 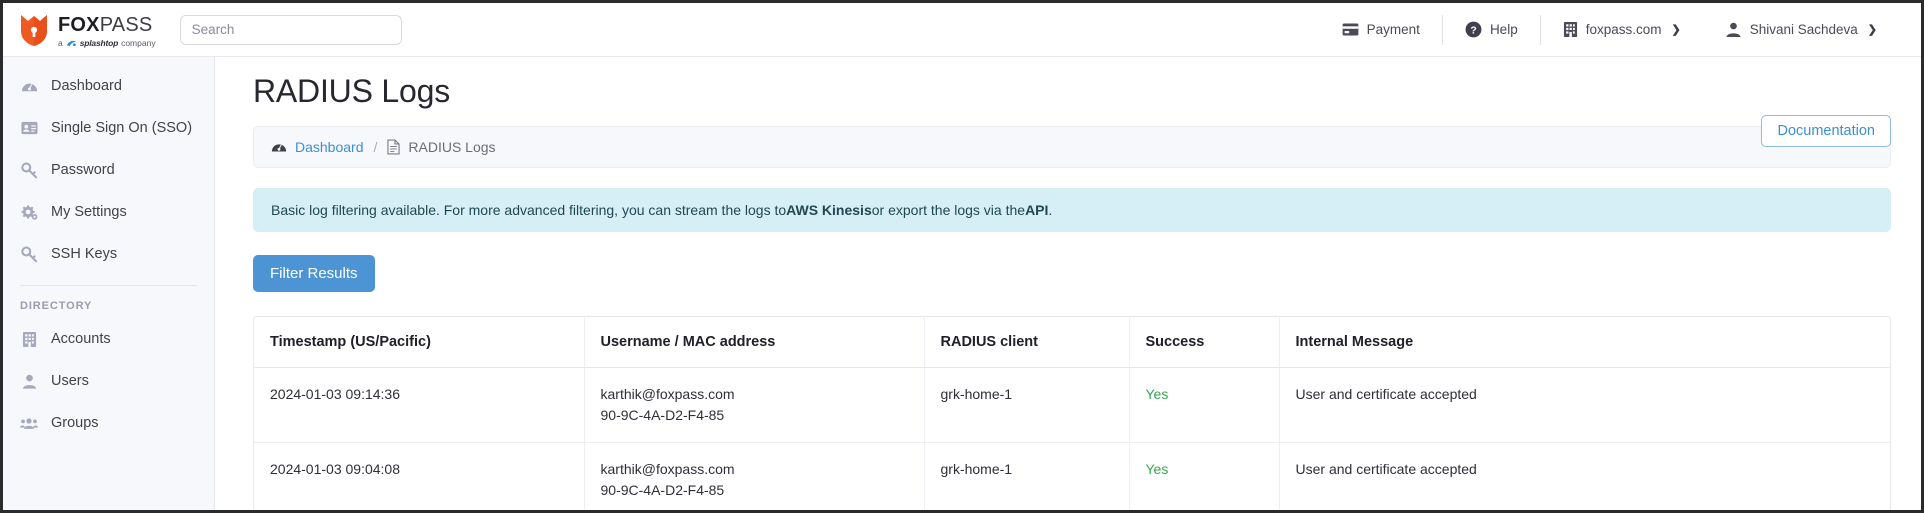 What do you see at coordinates (314, 273) in the screenshot?
I see `filter-results-button: Filter Results` at bounding box center [314, 273].